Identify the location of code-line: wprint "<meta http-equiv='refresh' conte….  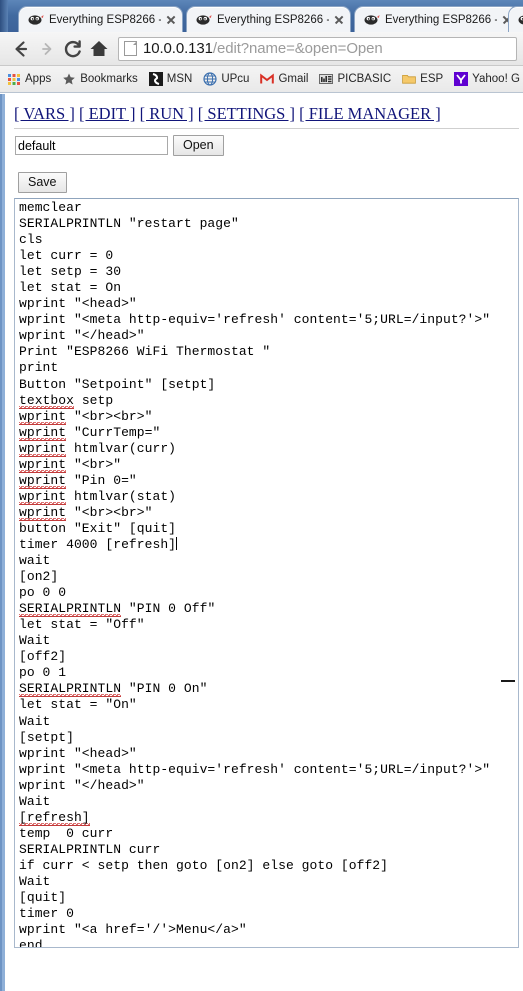
(255, 320).